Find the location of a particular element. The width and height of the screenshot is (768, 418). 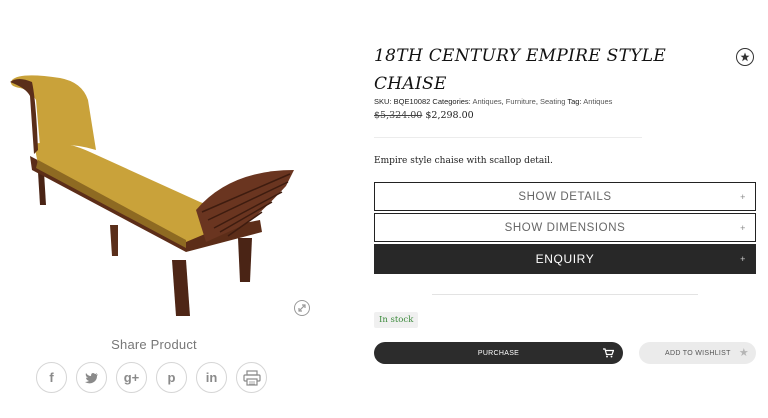

purchase-label: PURCHASE is located at coordinates (498, 353).